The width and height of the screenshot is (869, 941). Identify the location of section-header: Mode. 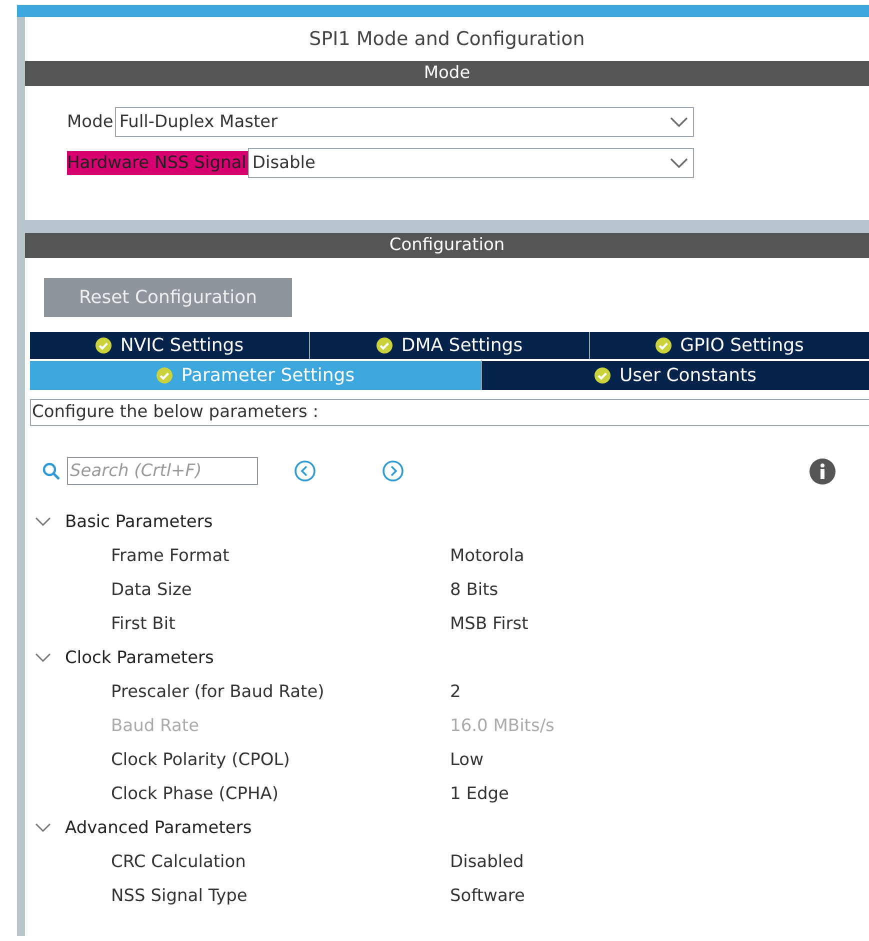
(447, 73).